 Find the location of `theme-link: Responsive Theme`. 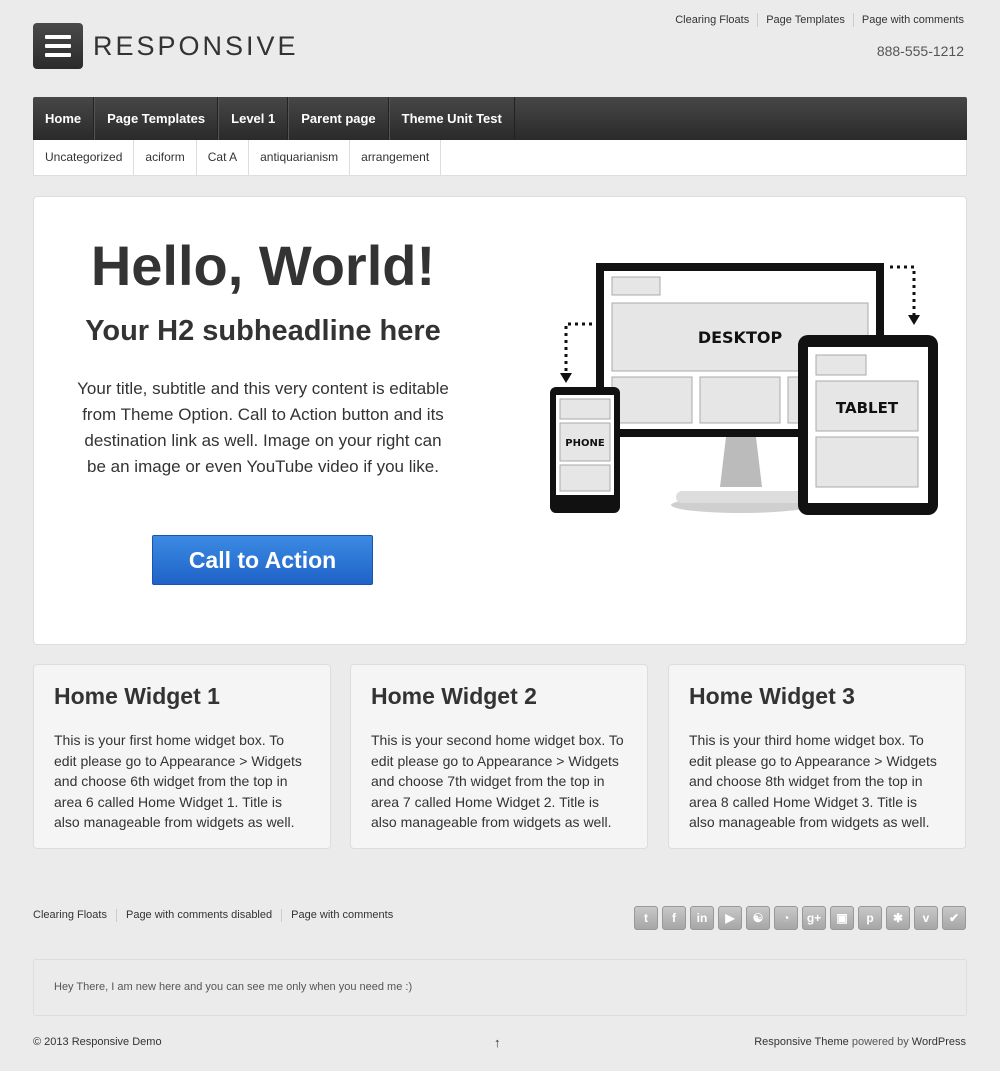

theme-link: Responsive Theme is located at coordinates (801, 1042).